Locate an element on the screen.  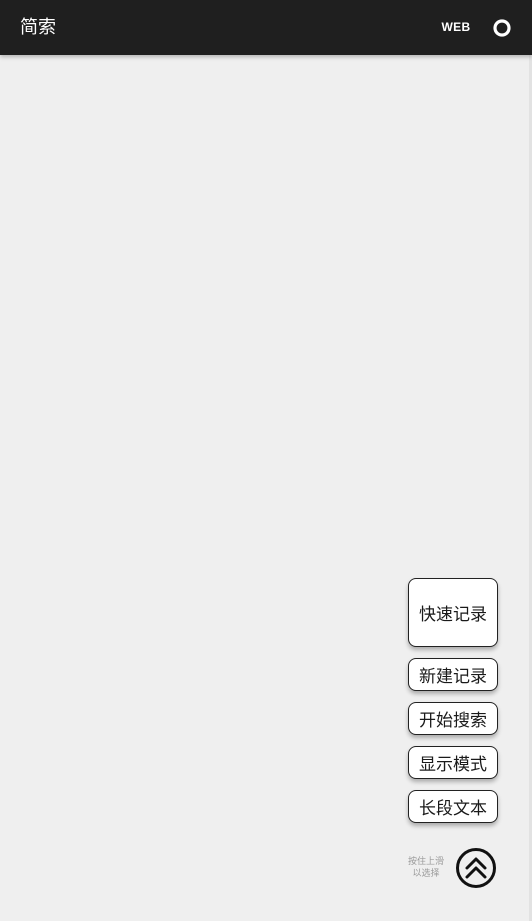
swipe-hint-line-1: 按住上滑 is located at coordinates (425, 862).